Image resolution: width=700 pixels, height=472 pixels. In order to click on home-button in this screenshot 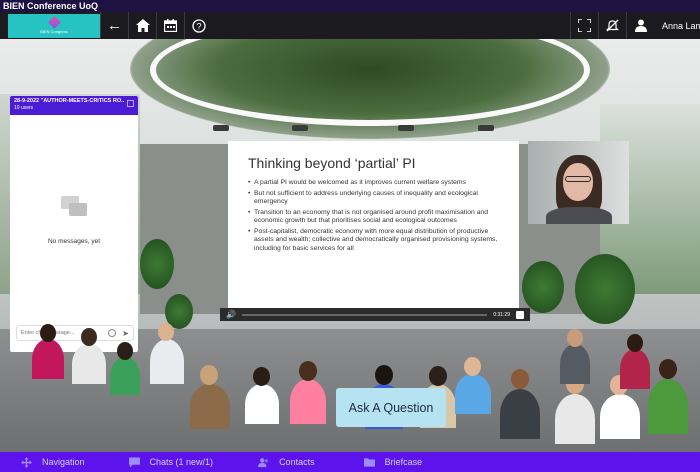, I will do `click(142, 25)`.